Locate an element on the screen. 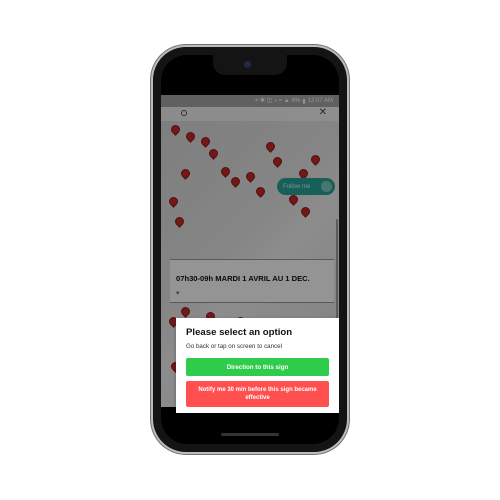 The height and width of the screenshot is (500, 500). phone-notch is located at coordinates (250, 65).